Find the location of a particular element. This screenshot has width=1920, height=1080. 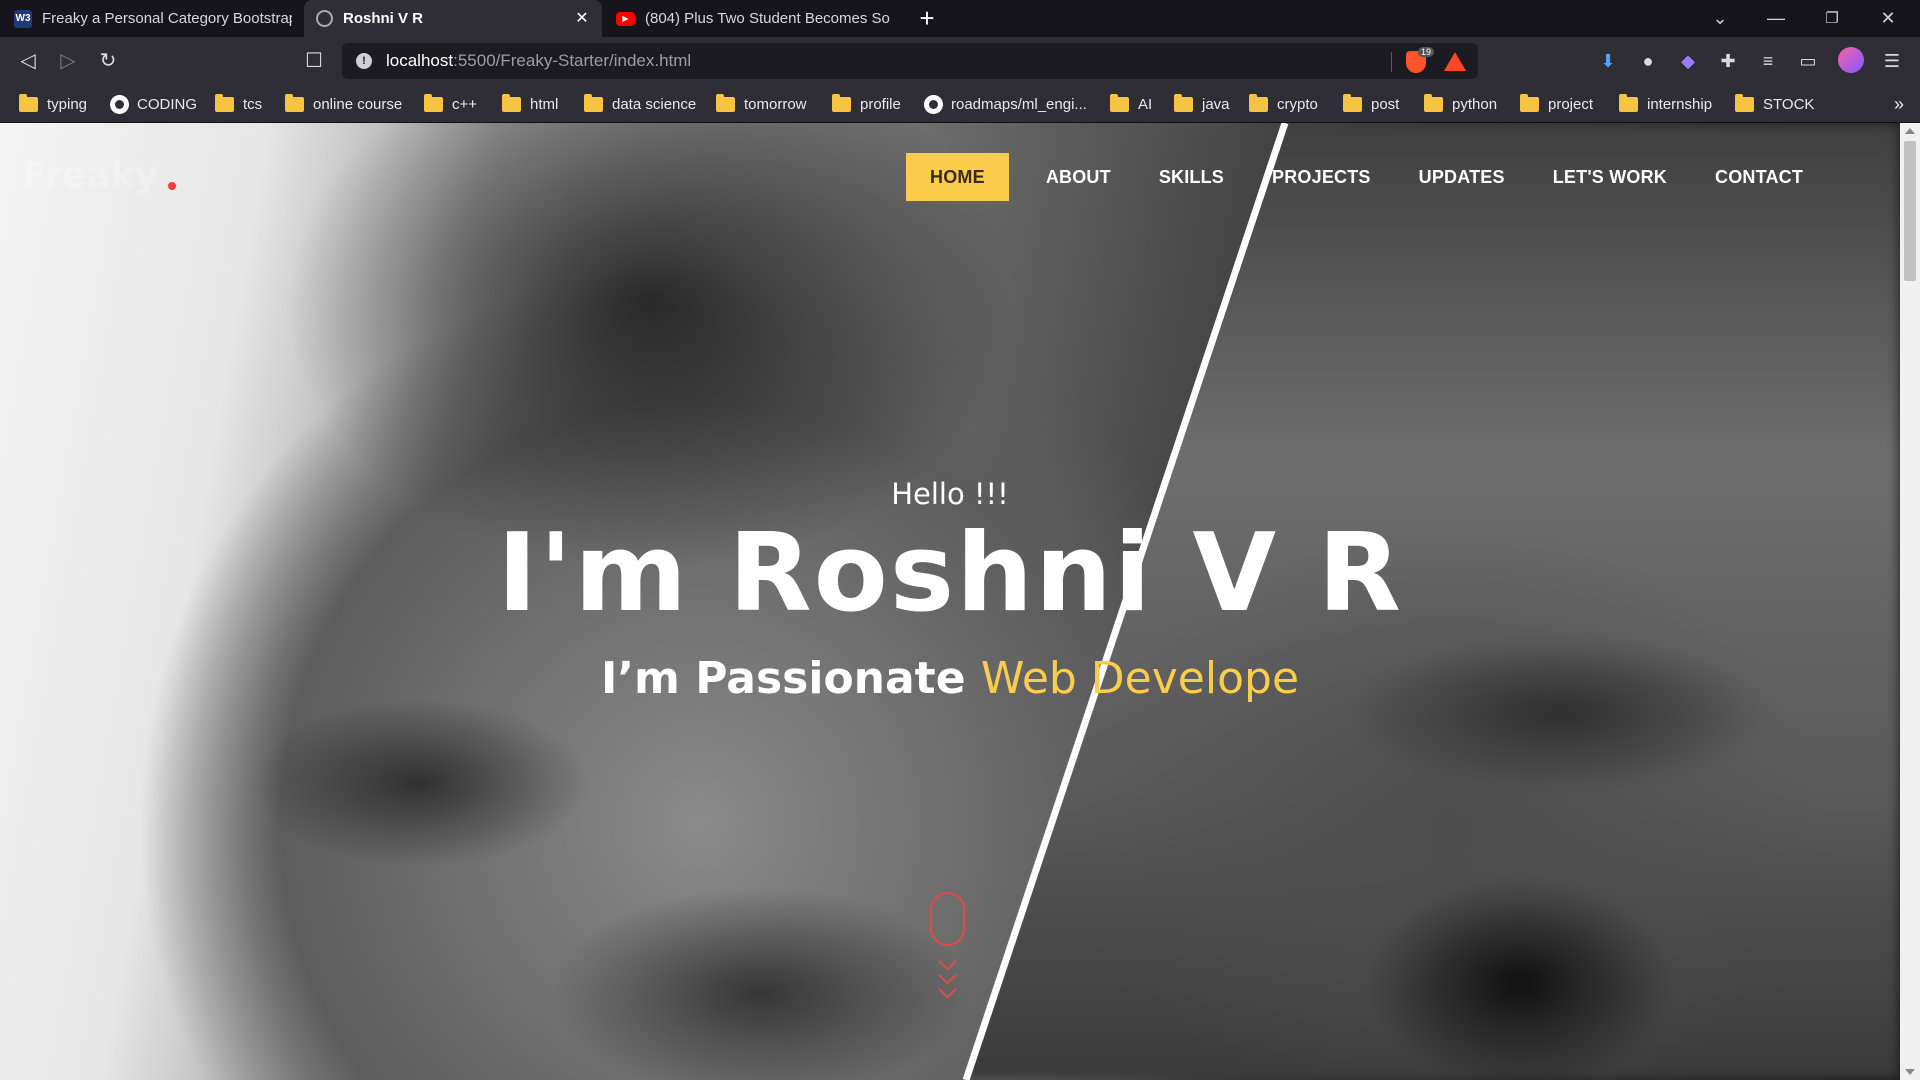

nav-updates: UPDATES is located at coordinates (1462, 177).